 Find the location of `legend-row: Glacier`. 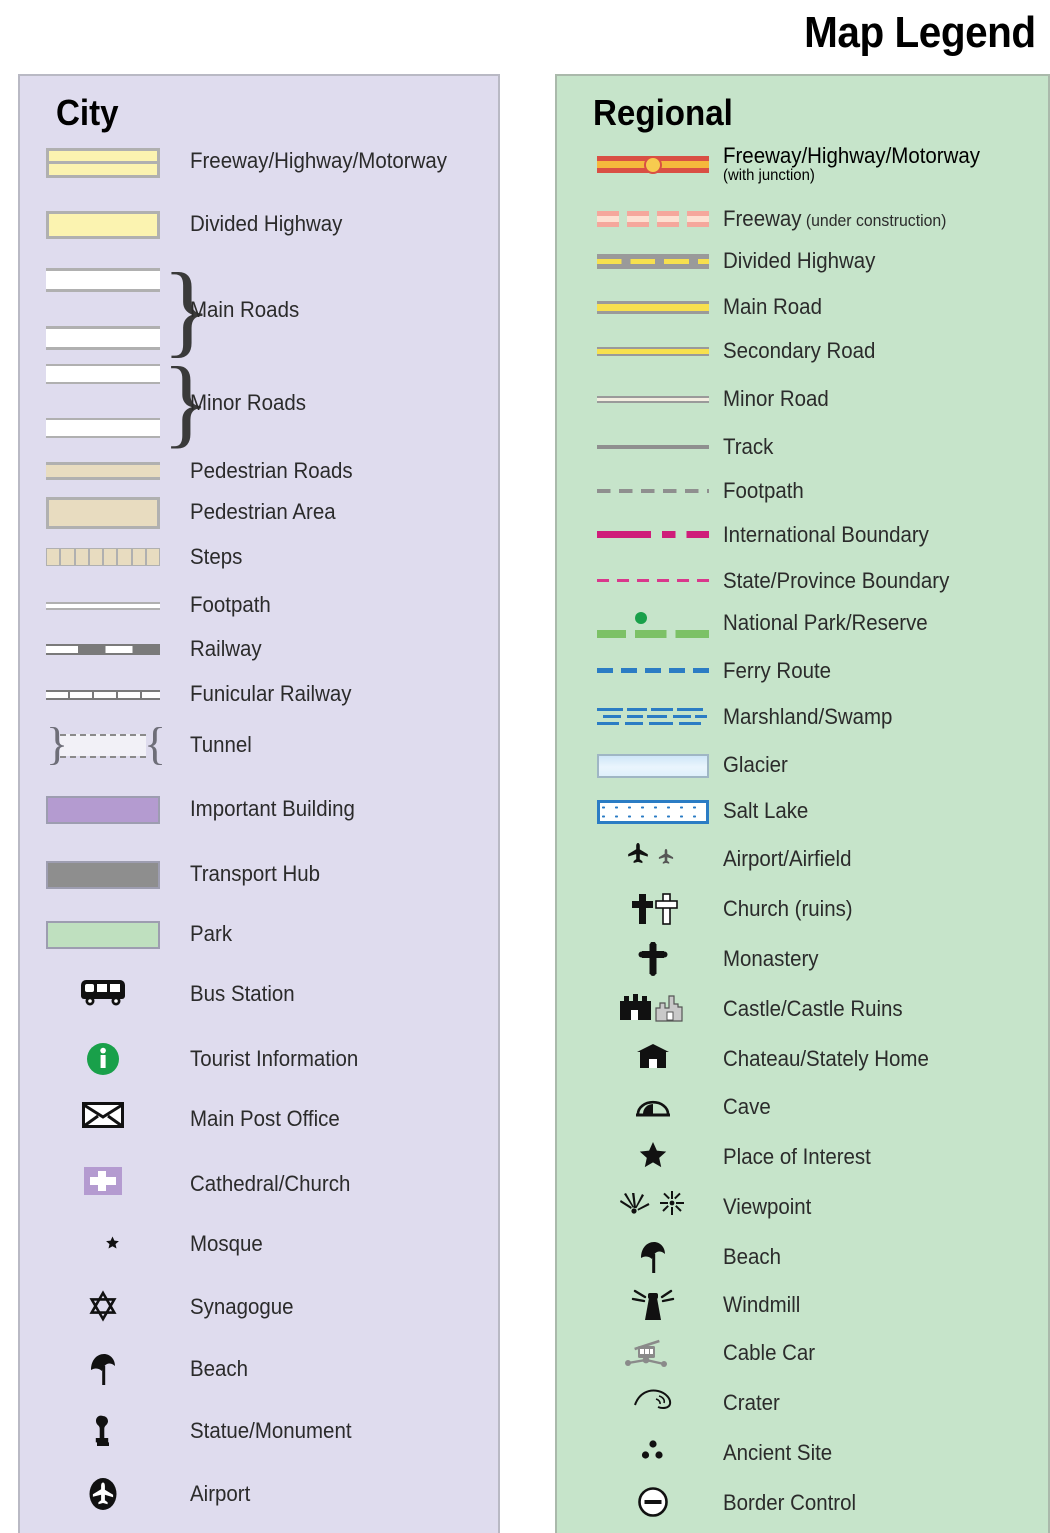

legend-row: Glacier is located at coordinates (802, 765).